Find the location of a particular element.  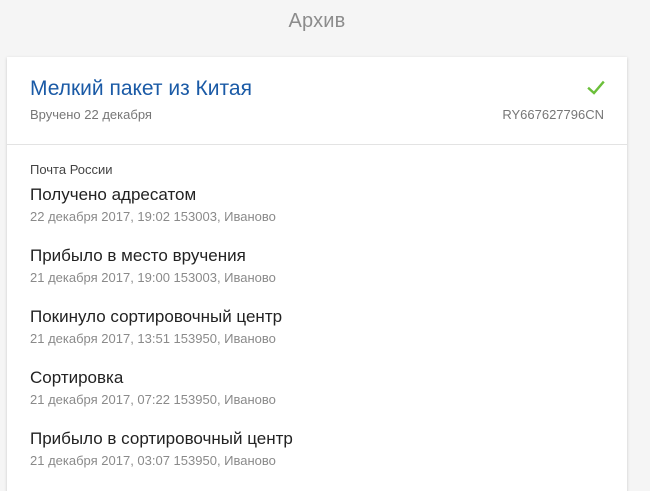

event-status: Сортировка is located at coordinates (77, 377).